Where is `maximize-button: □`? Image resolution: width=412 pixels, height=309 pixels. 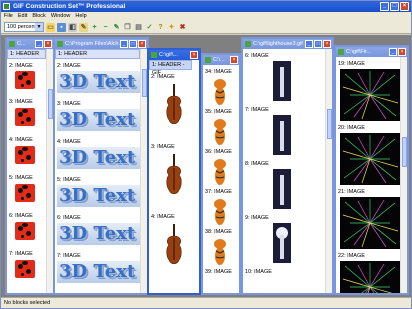
maximize-button: □ is located at coordinates (394, 6).